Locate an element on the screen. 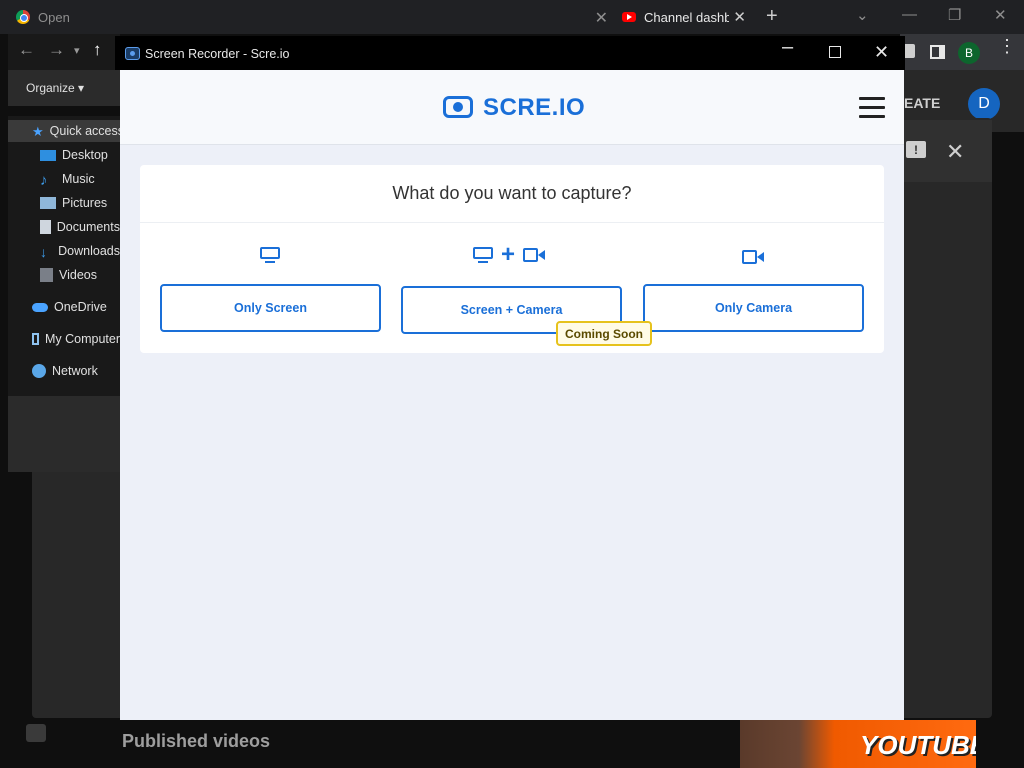  tree-label: Desktop is located at coordinates (85, 155).